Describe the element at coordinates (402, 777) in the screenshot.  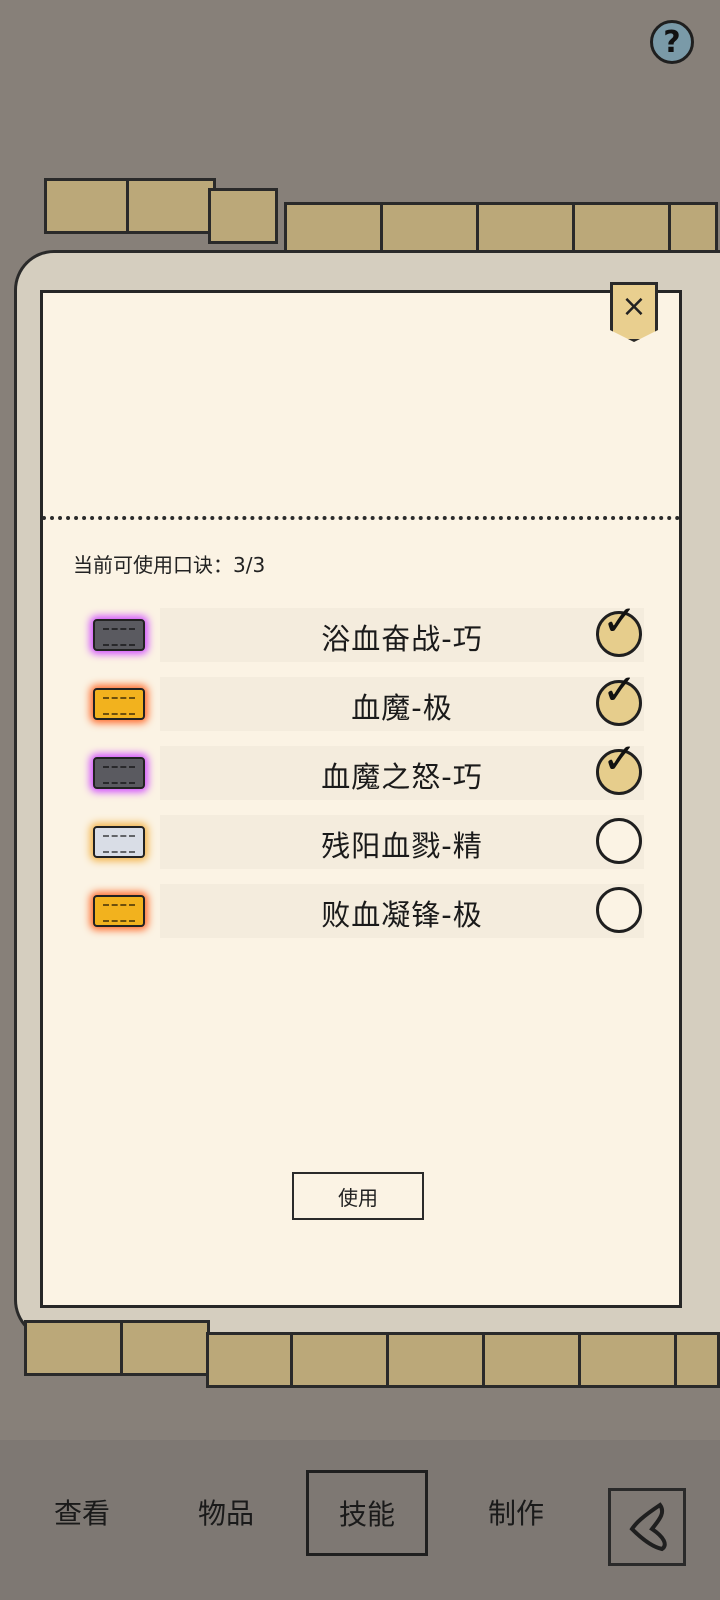
I see `skill-name: 血魔之怒-巧` at that location.